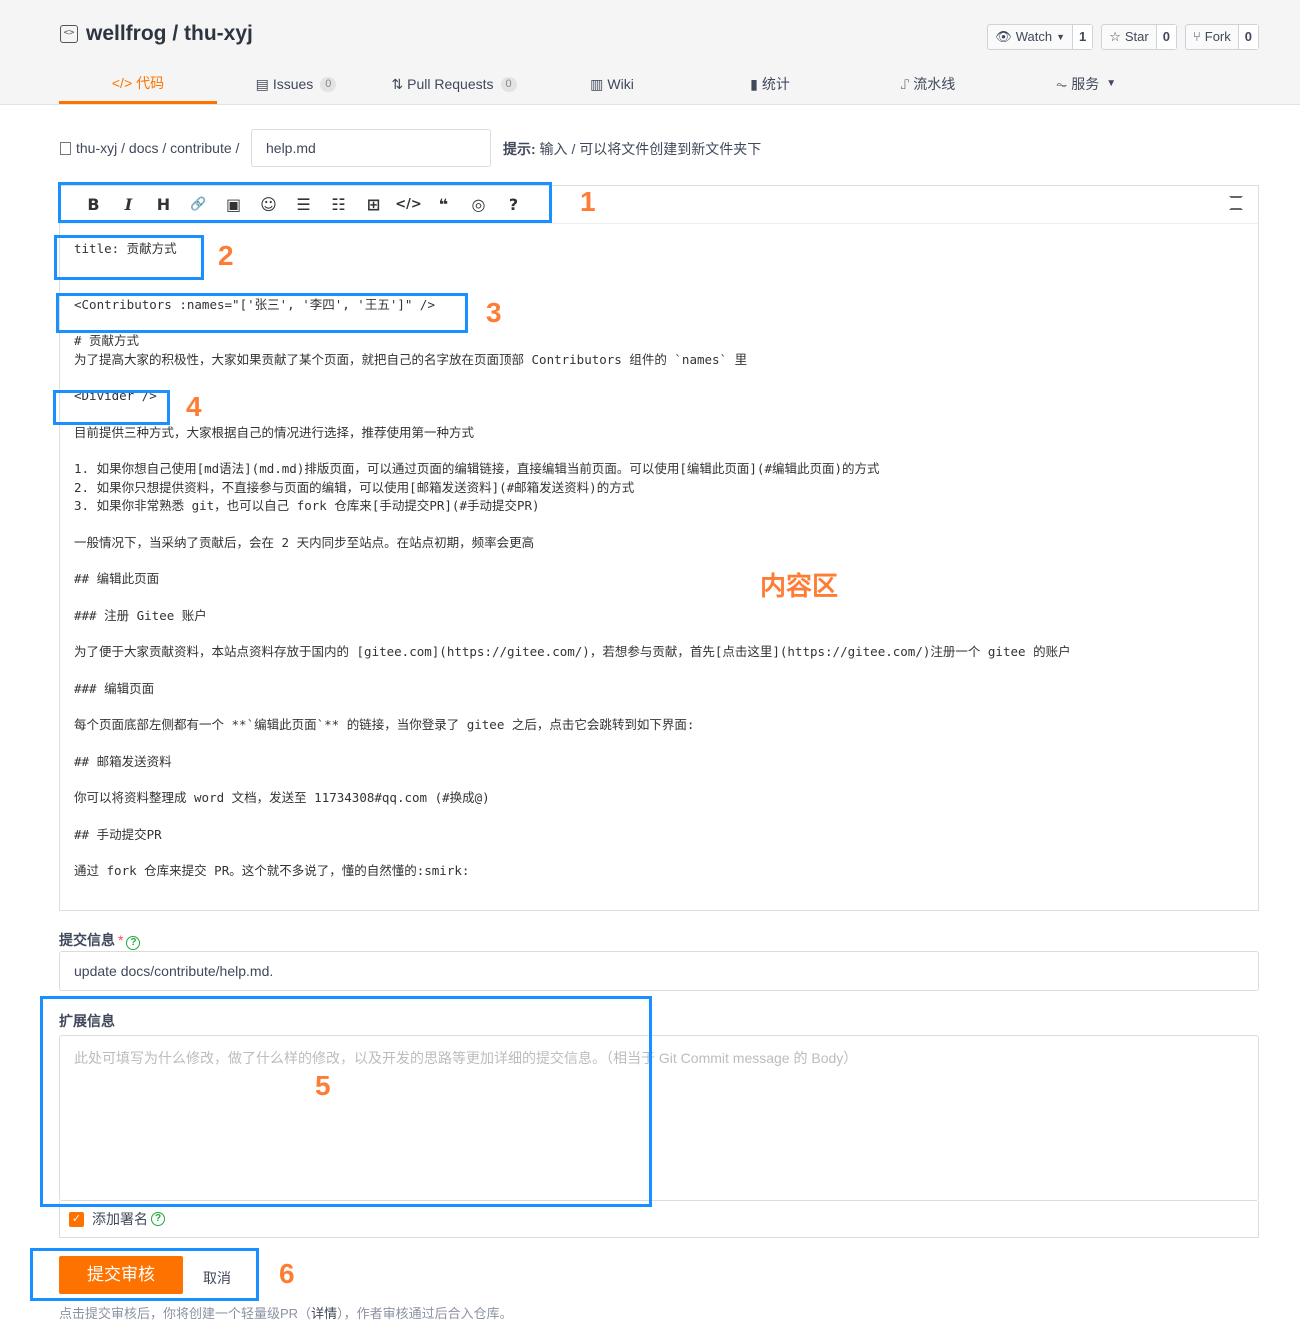 The image size is (1300, 1341). What do you see at coordinates (117, 578) in the screenshot?
I see `code-line: ## 编辑此页面` at bounding box center [117, 578].